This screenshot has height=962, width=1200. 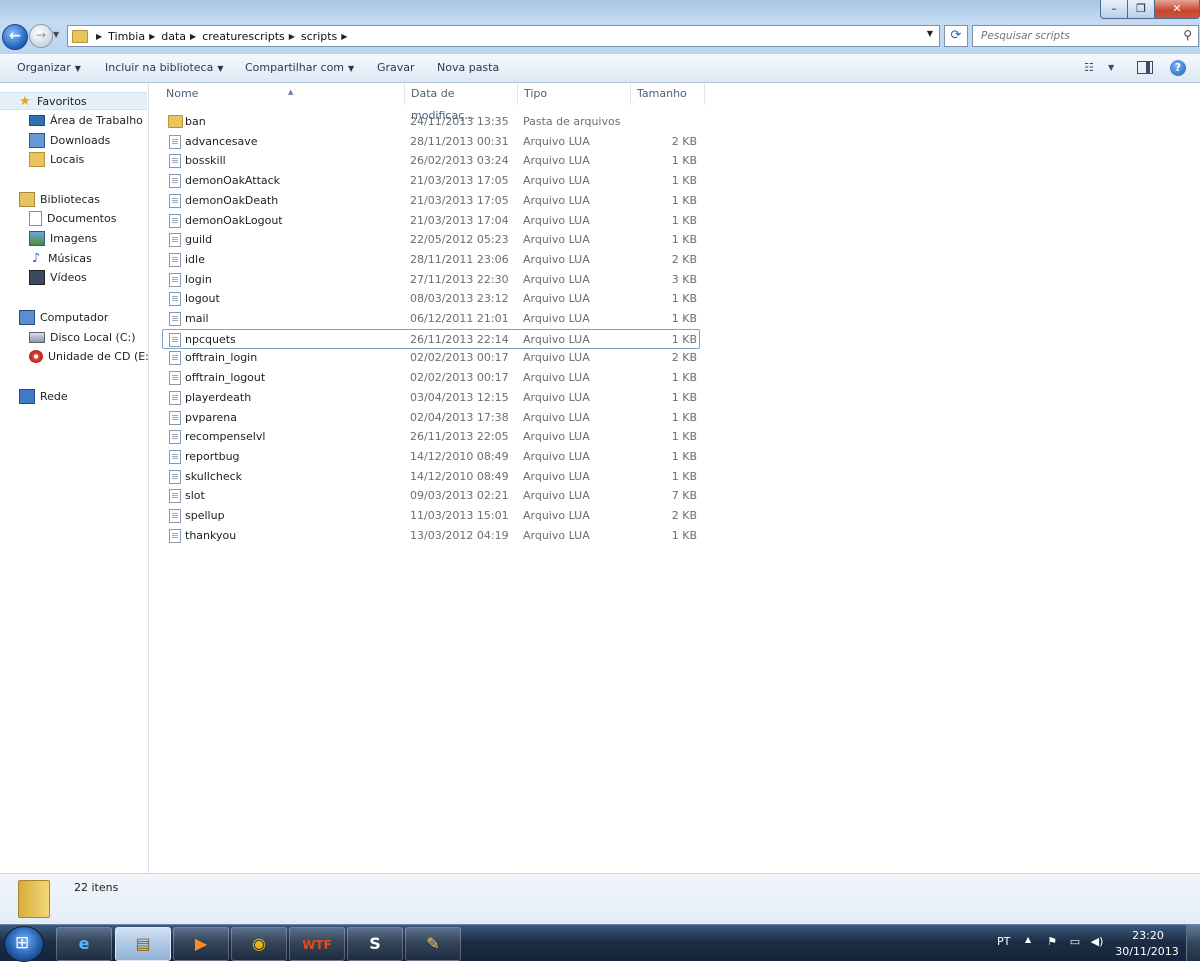 What do you see at coordinates (259, 944) in the screenshot?
I see `taskbar-button: ◉` at bounding box center [259, 944].